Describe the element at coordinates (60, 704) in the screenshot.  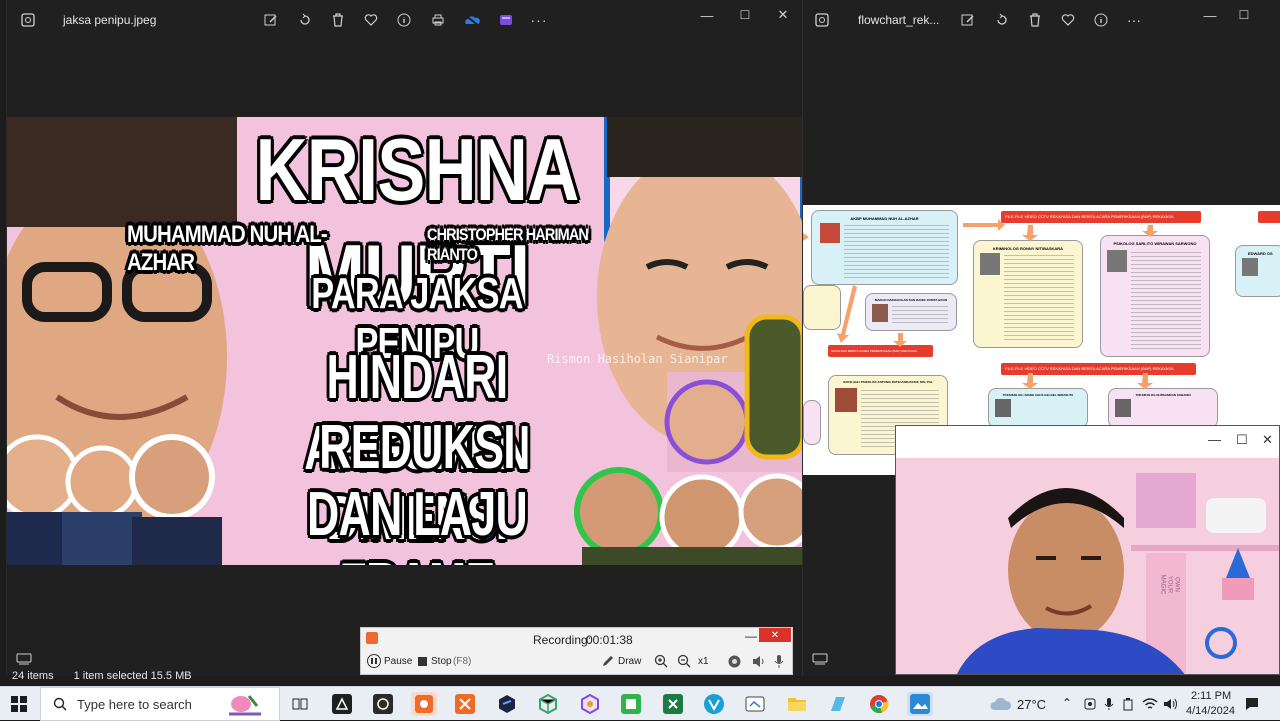
I see `search-icon` at that location.